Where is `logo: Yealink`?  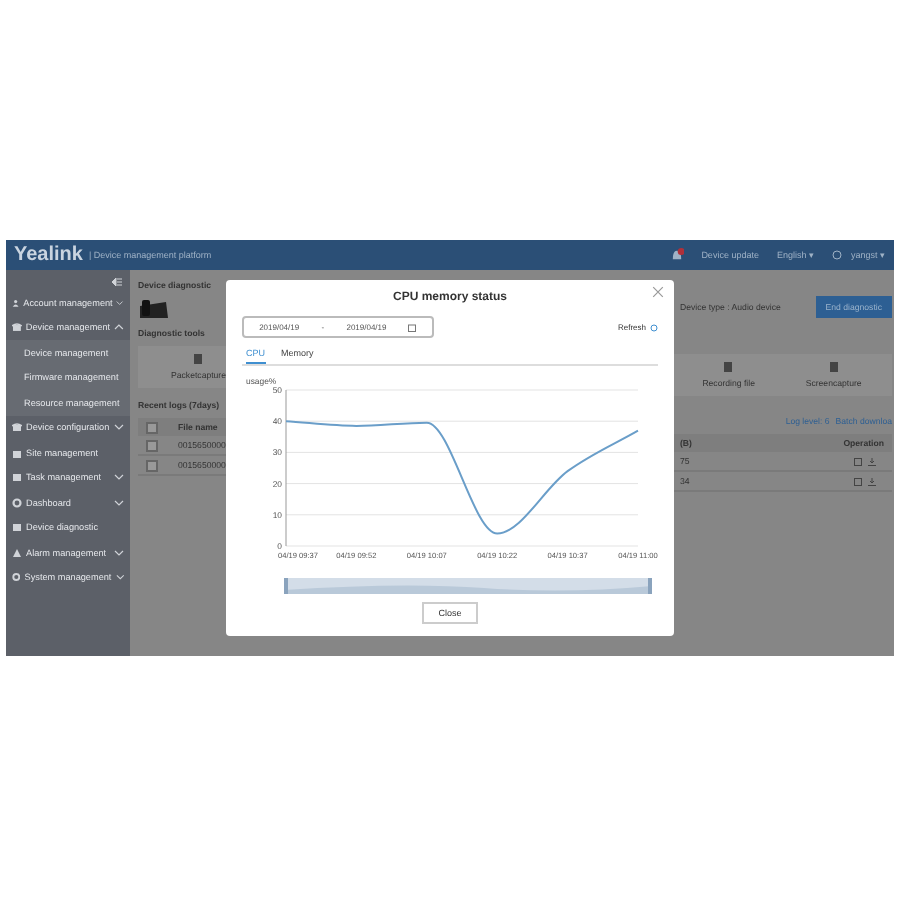
logo: Yealink is located at coordinates (48, 255).